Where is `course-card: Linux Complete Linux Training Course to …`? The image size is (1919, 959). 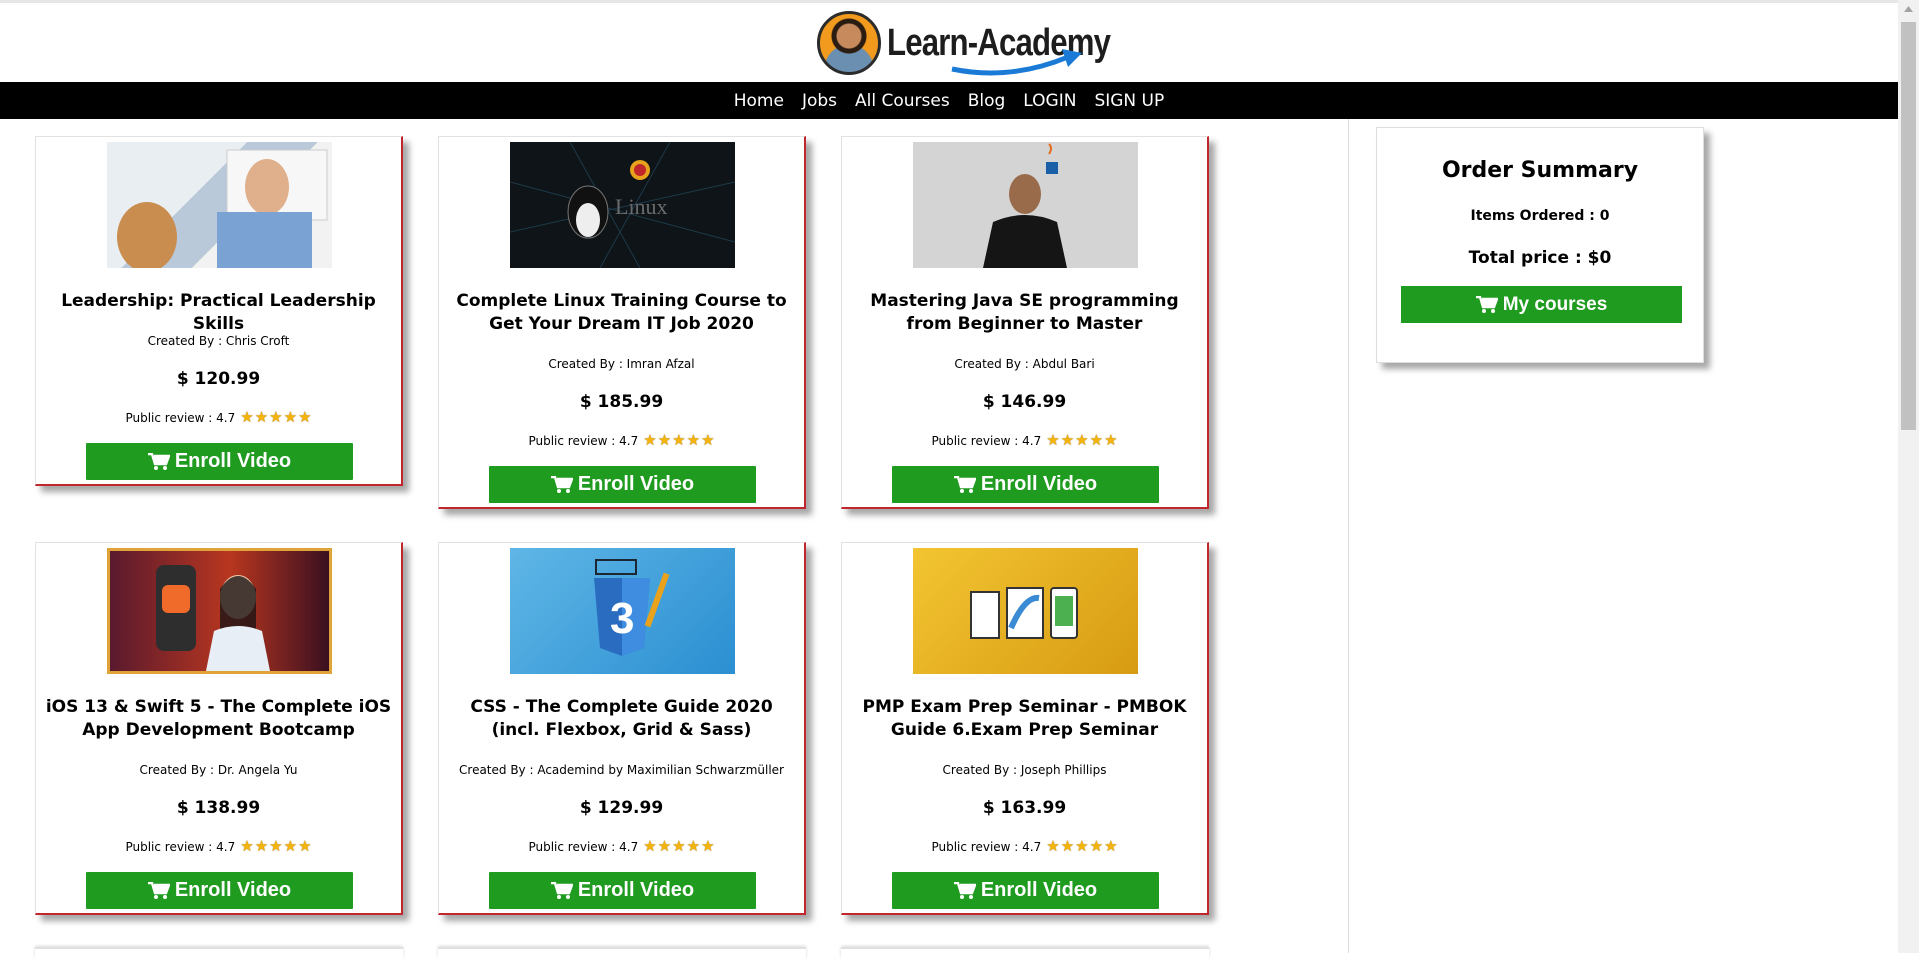
course-card: Linux Complete Linux Training Course to … is located at coordinates (622, 322).